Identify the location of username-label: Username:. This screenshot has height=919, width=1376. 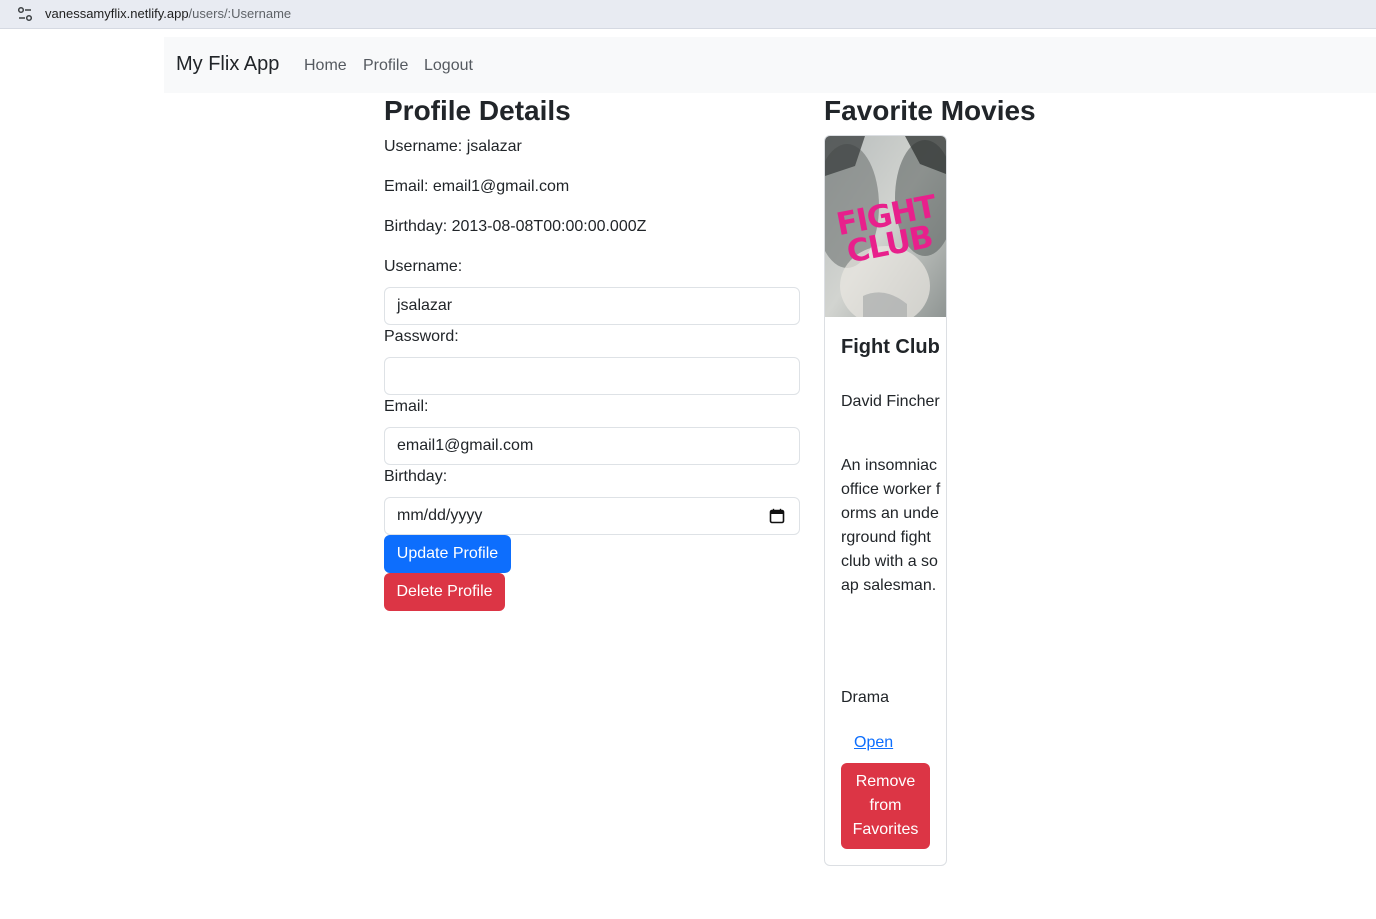
(423, 266).